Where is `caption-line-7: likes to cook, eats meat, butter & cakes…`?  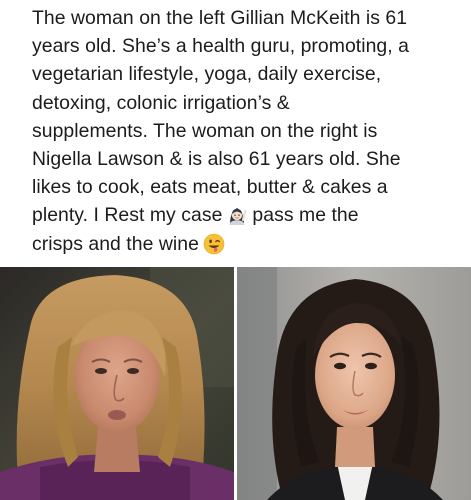 caption-line-7: likes to cook, eats meat, butter & cakes… is located at coordinates (210, 187).